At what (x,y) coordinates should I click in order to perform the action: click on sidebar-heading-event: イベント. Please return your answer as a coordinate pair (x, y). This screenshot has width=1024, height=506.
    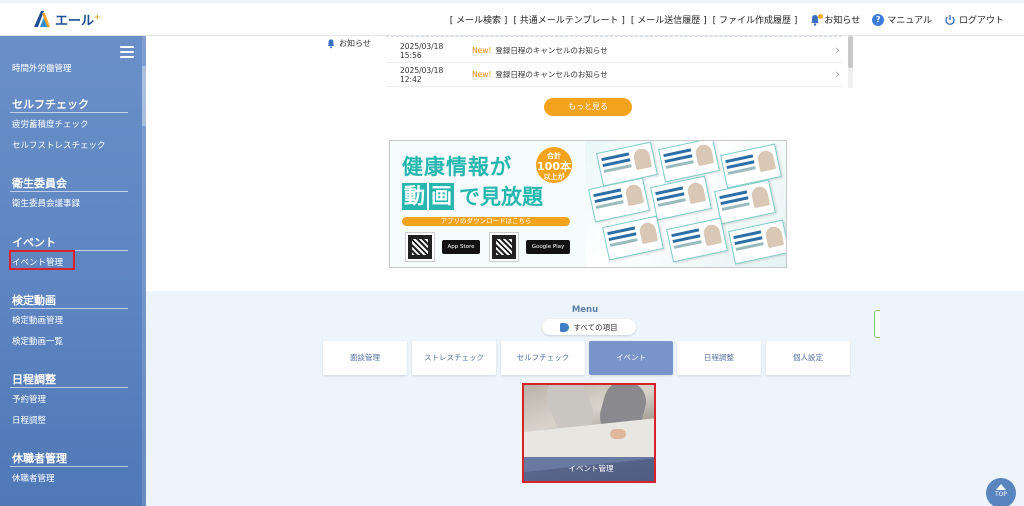
    Looking at the image, I should click on (34, 242).